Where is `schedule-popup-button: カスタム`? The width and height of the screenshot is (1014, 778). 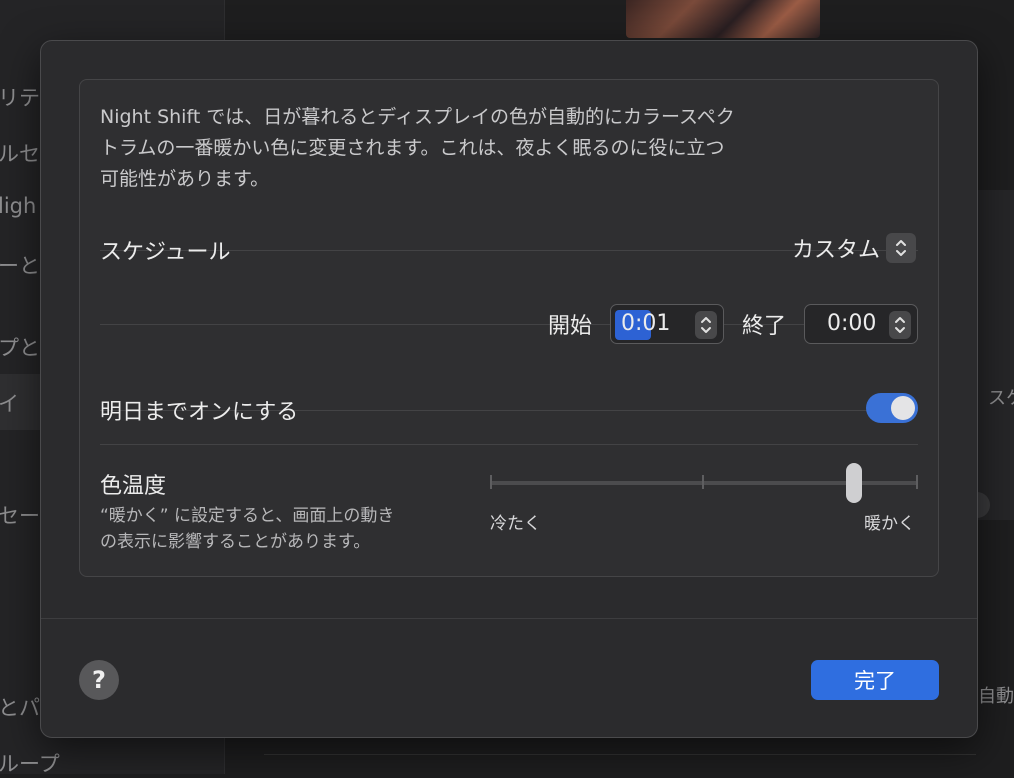 schedule-popup-button: カスタム is located at coordinates (854, 248).